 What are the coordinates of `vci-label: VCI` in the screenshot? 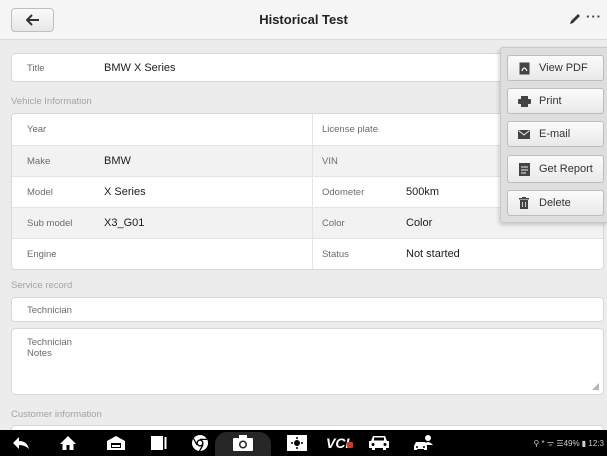 It's located at (338, 443).